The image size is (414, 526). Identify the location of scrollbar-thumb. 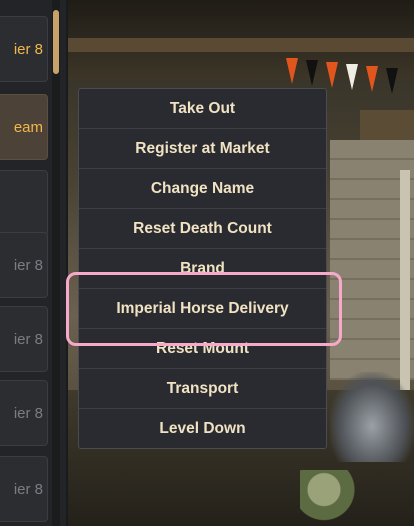
(56, 42).